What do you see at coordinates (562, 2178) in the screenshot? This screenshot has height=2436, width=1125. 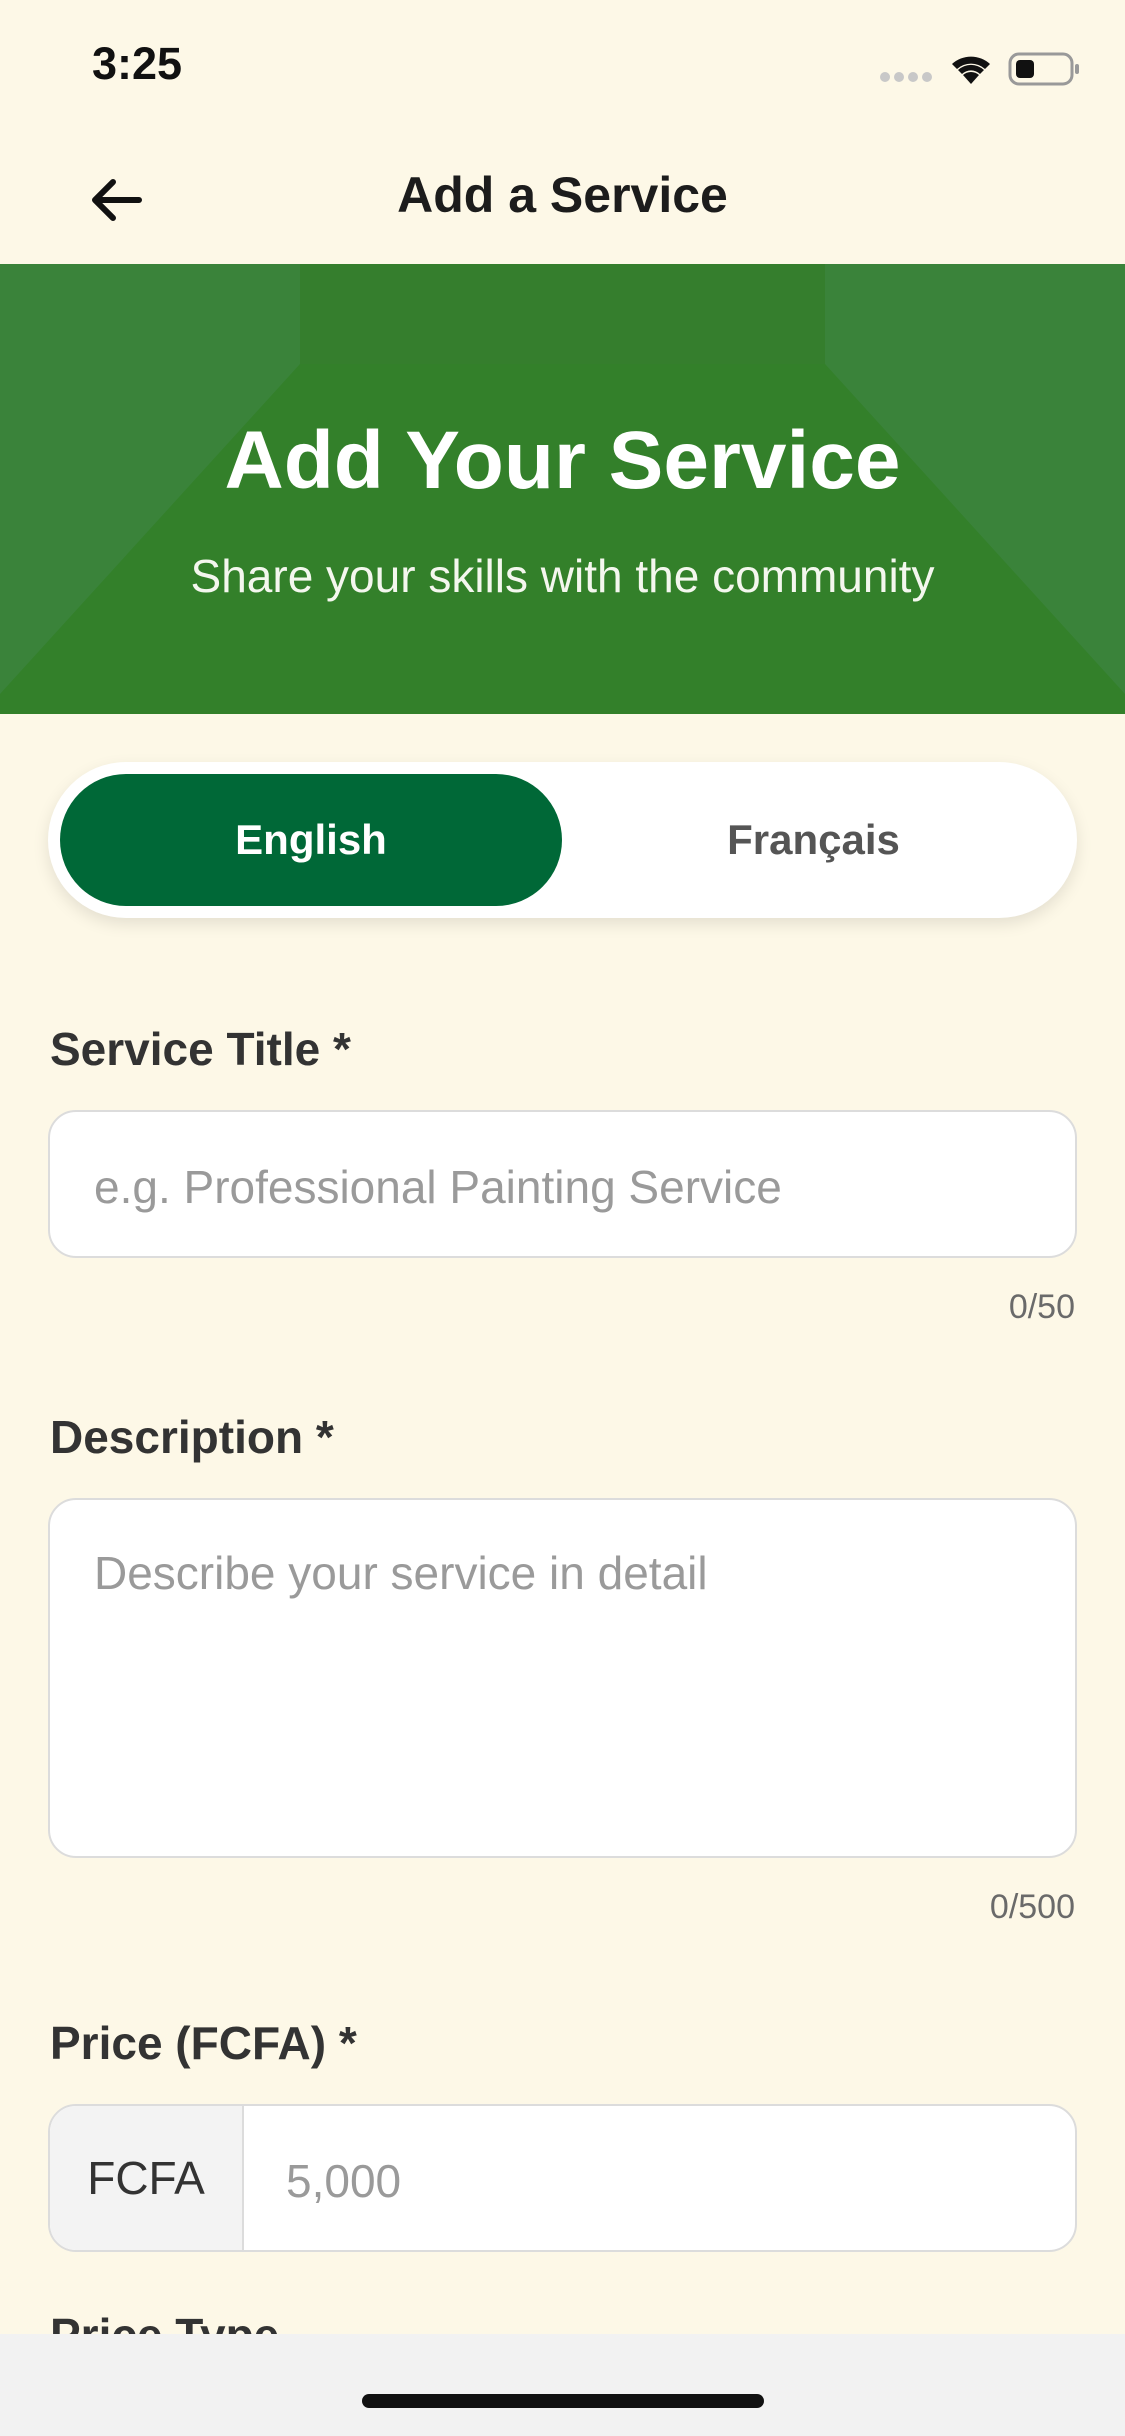 I see `price-field: FCFA 5,000` at bounding box center [562, 2178].